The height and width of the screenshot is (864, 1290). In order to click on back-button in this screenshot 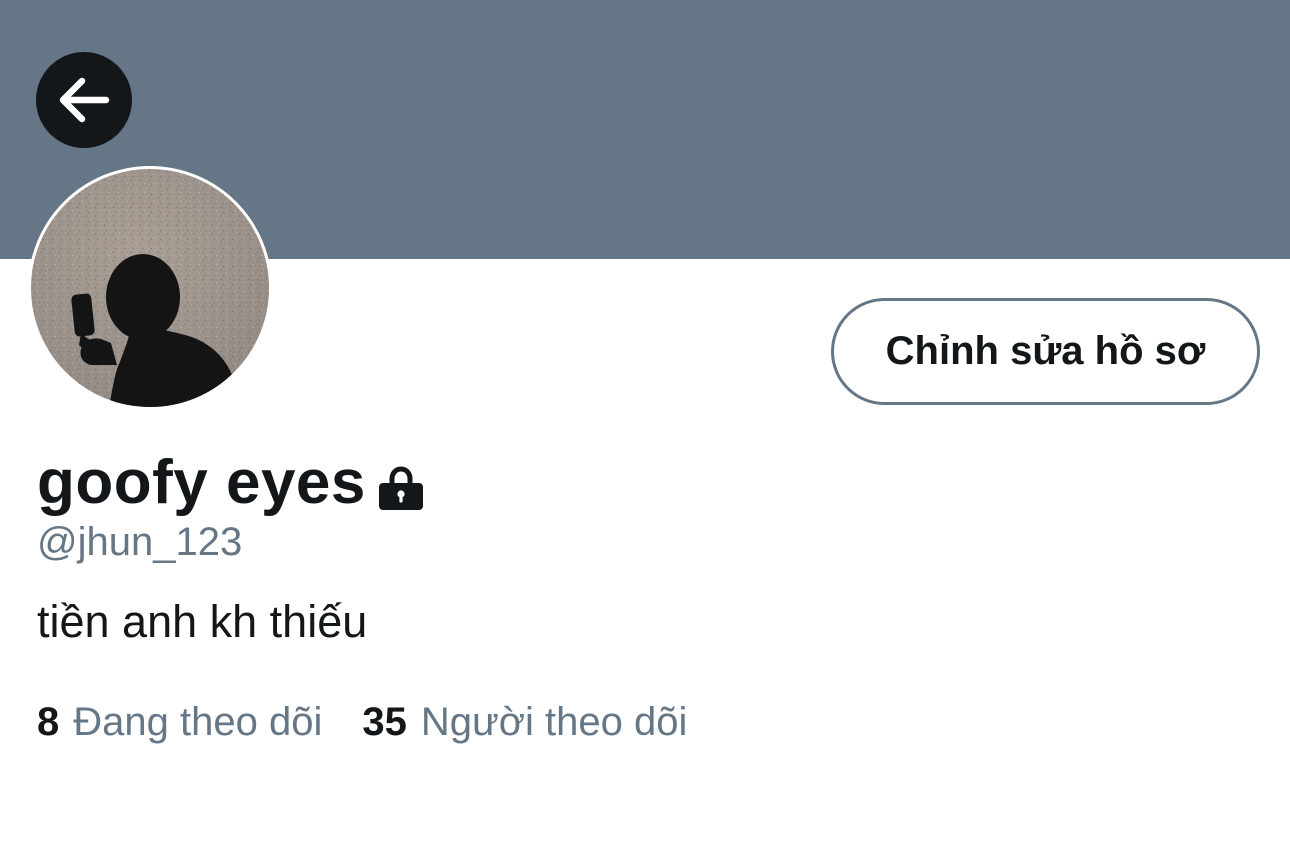, I will do `click(84, 100)`.